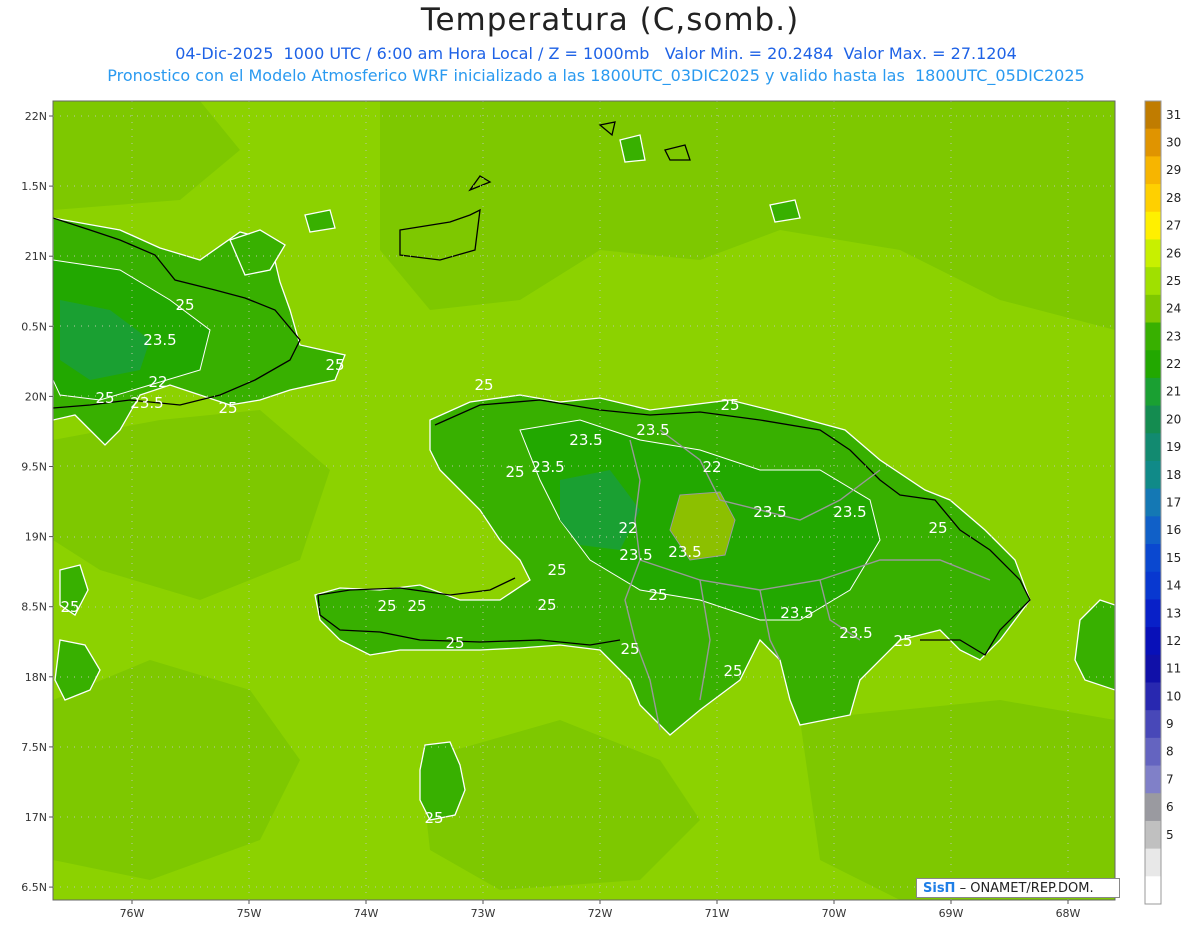 The width and height of the screenshot is (1200, 927). What do you see at coordinates (36, 677) in the screenshot?
I see `lat-tick-label: 18N` at bounding box center [36, 677].